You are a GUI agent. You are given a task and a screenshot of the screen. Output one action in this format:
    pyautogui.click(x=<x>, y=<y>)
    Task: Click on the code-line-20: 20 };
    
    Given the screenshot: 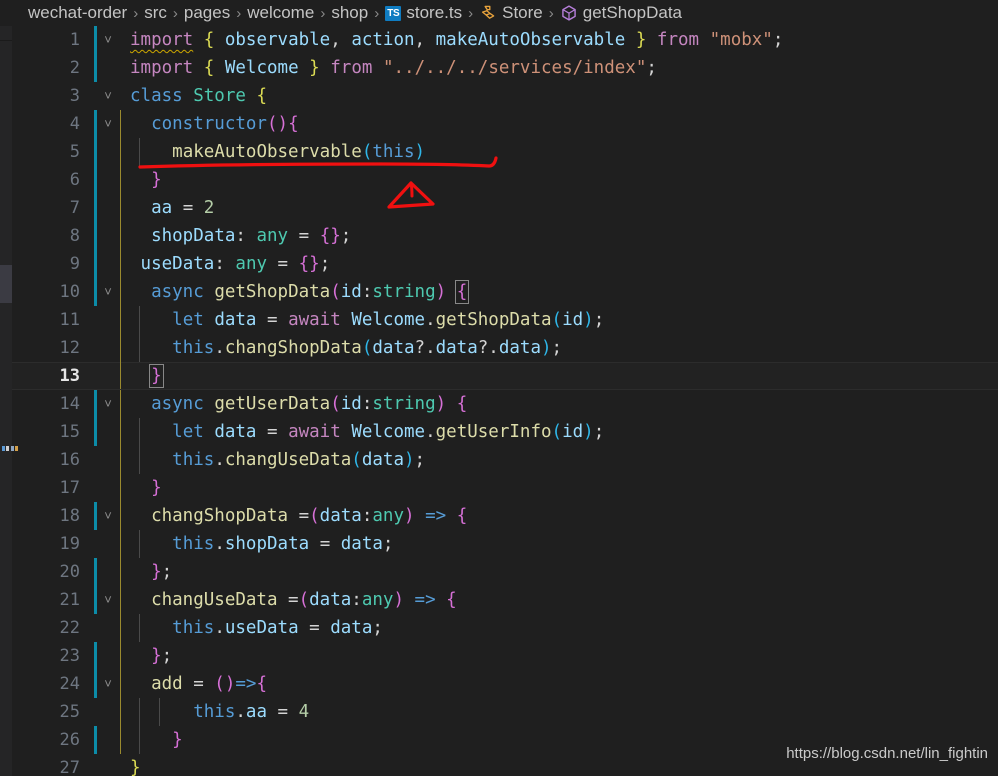 What is the action you would take?
    pyautogui.click(x=505, y=572)
    